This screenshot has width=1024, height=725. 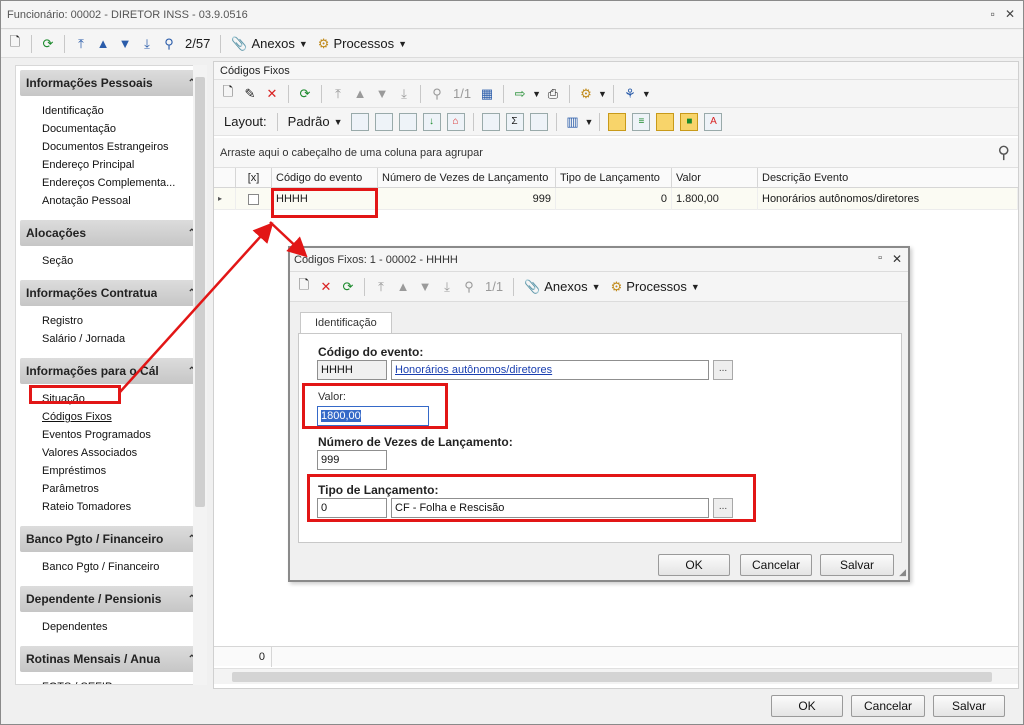 I want to click on sidebar-item: Registro, so click(x=124, y=321).